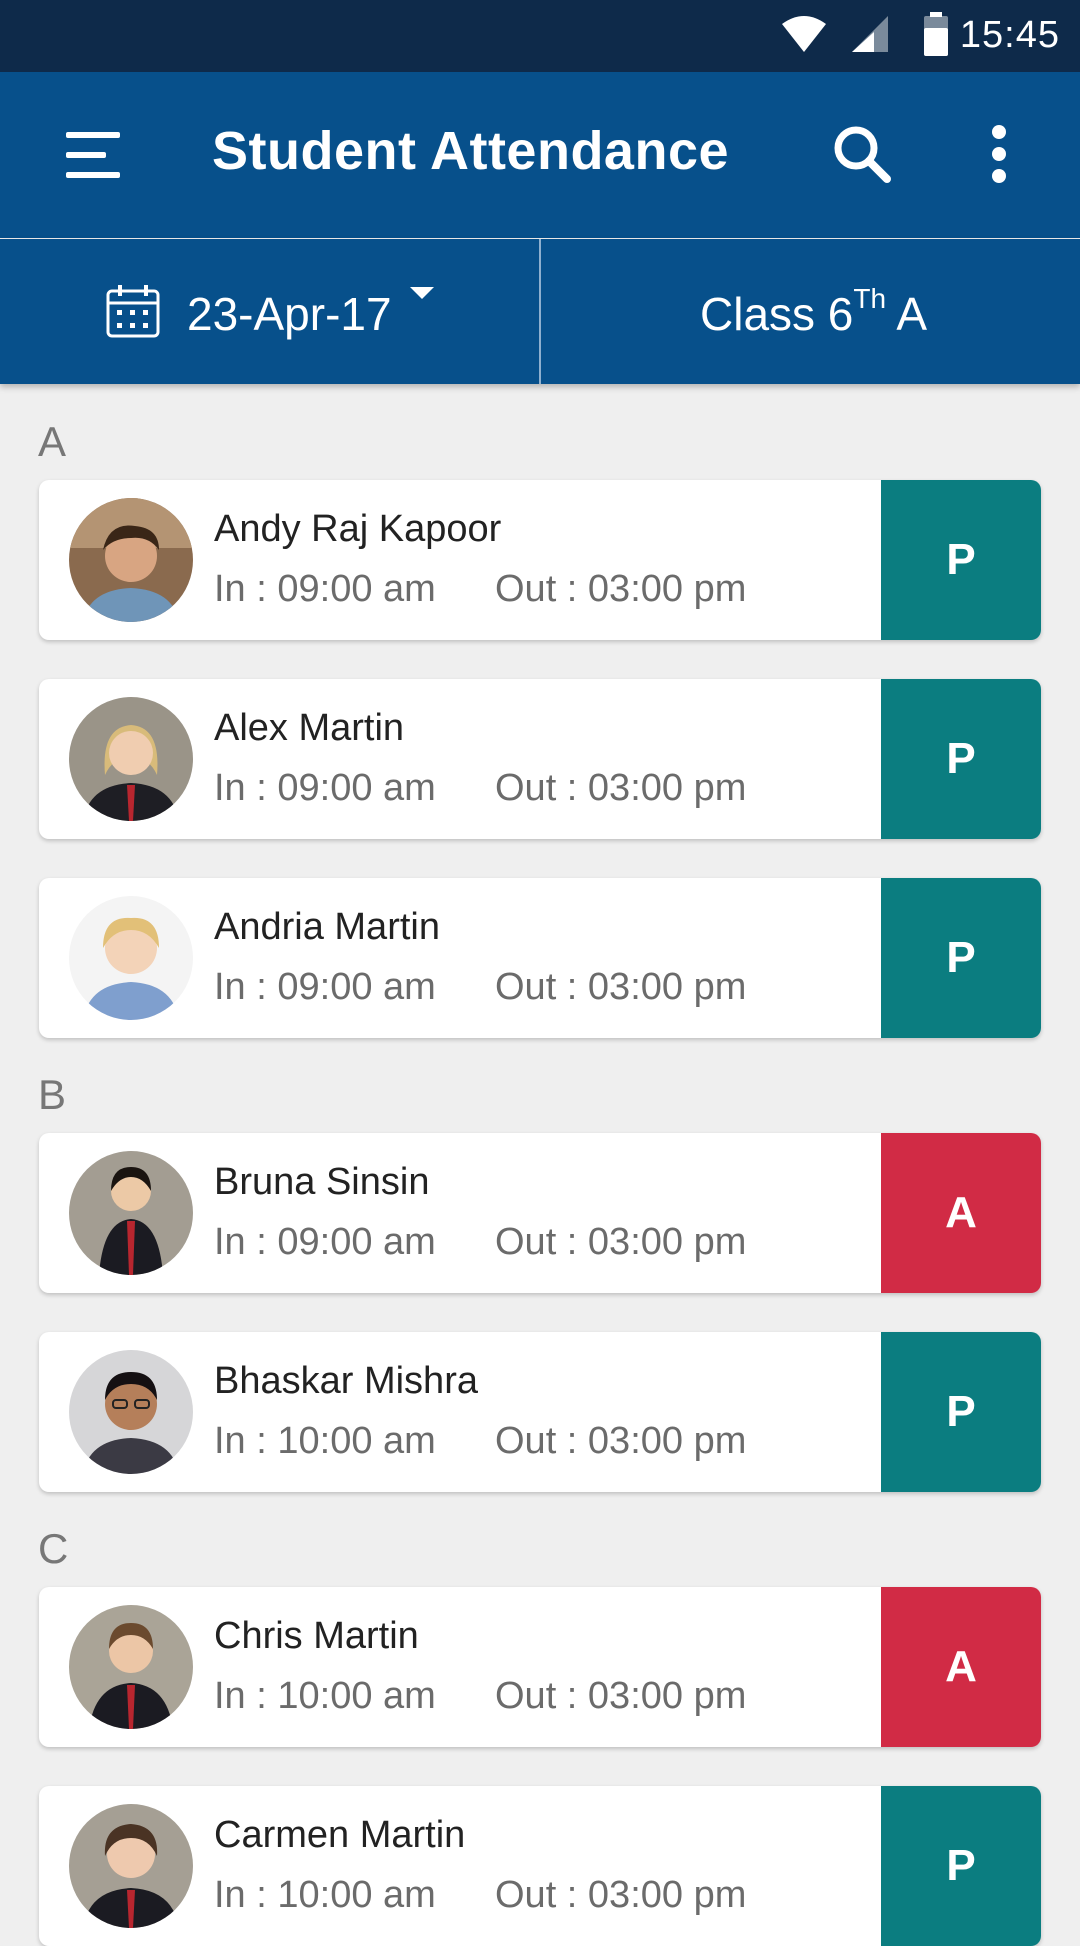 This screenshot has height=1946, width=1080. What do you see at coordinates (870, 34) in the screenshot?
I see `cellular-signal-icon` at bounding box center [870, 34].